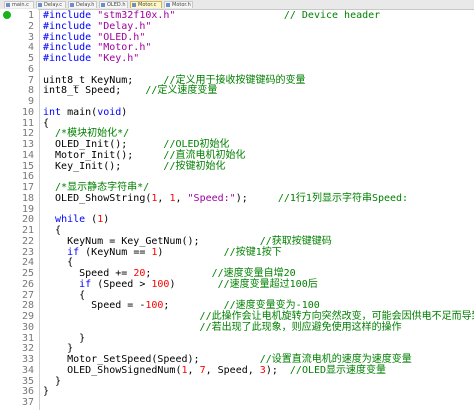  I want to click on code-line: 12 /*模块初始化*/, so click(237, 133).